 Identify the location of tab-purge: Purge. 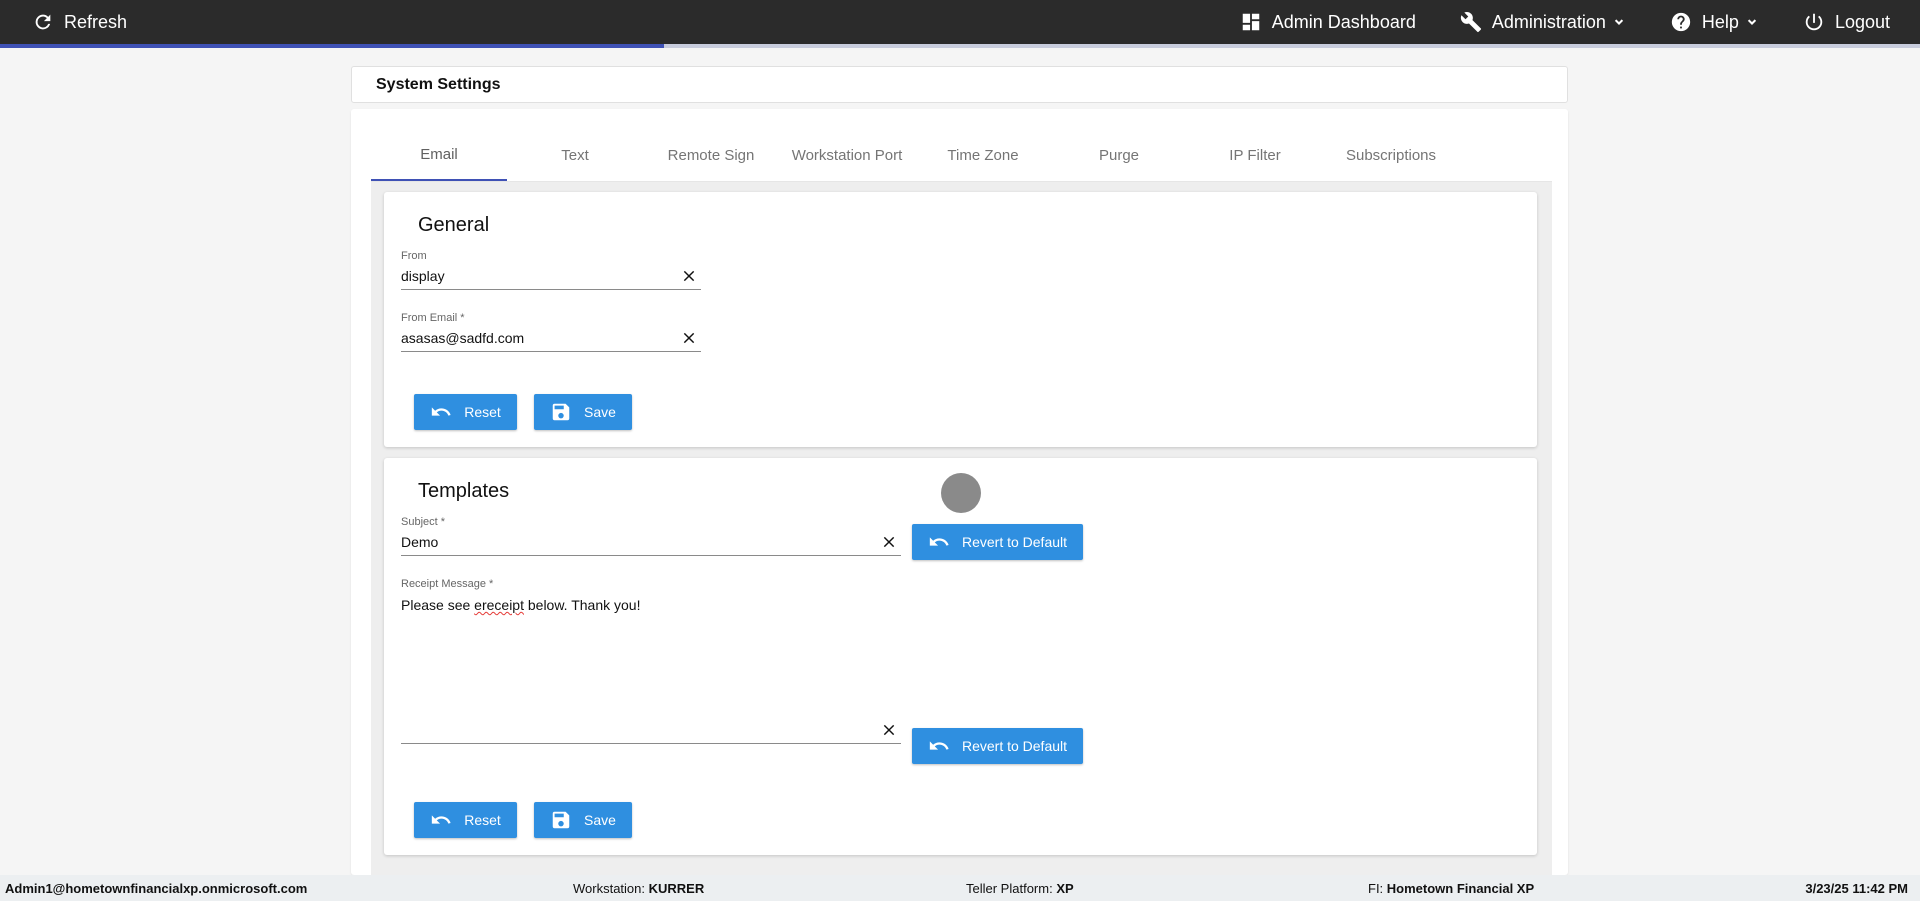
(1119, 155).